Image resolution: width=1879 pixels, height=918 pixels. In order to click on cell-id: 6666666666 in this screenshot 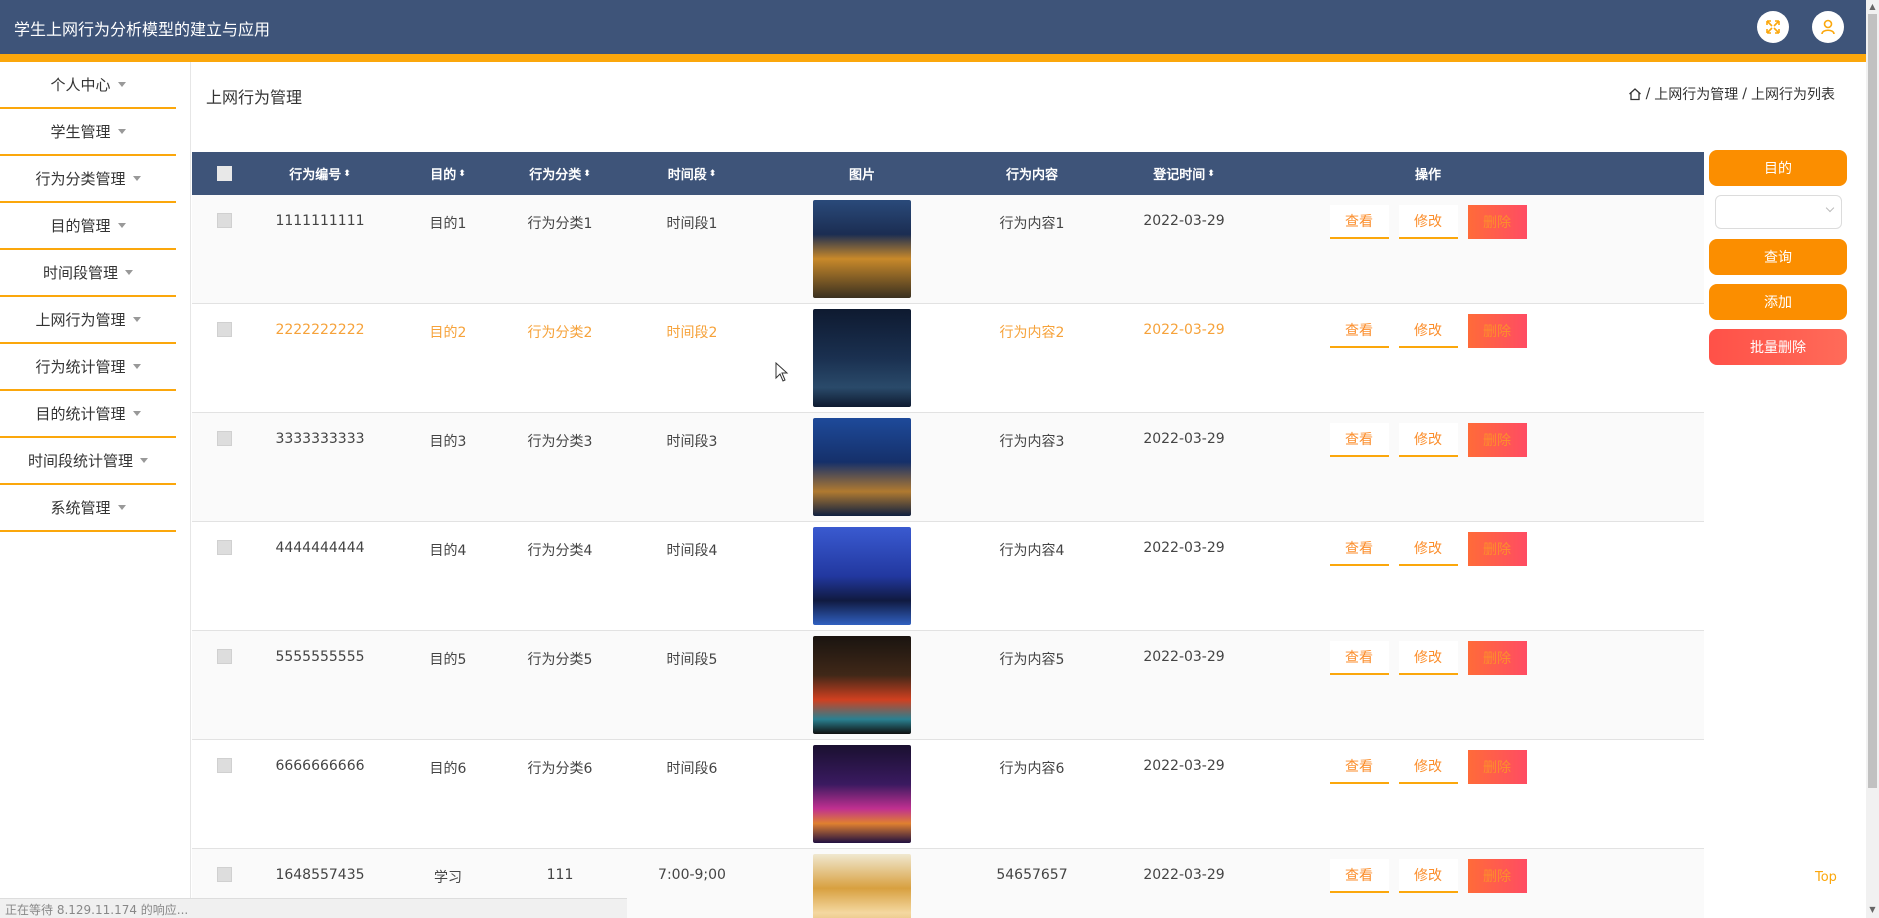, I will do `click(320, 766)`.